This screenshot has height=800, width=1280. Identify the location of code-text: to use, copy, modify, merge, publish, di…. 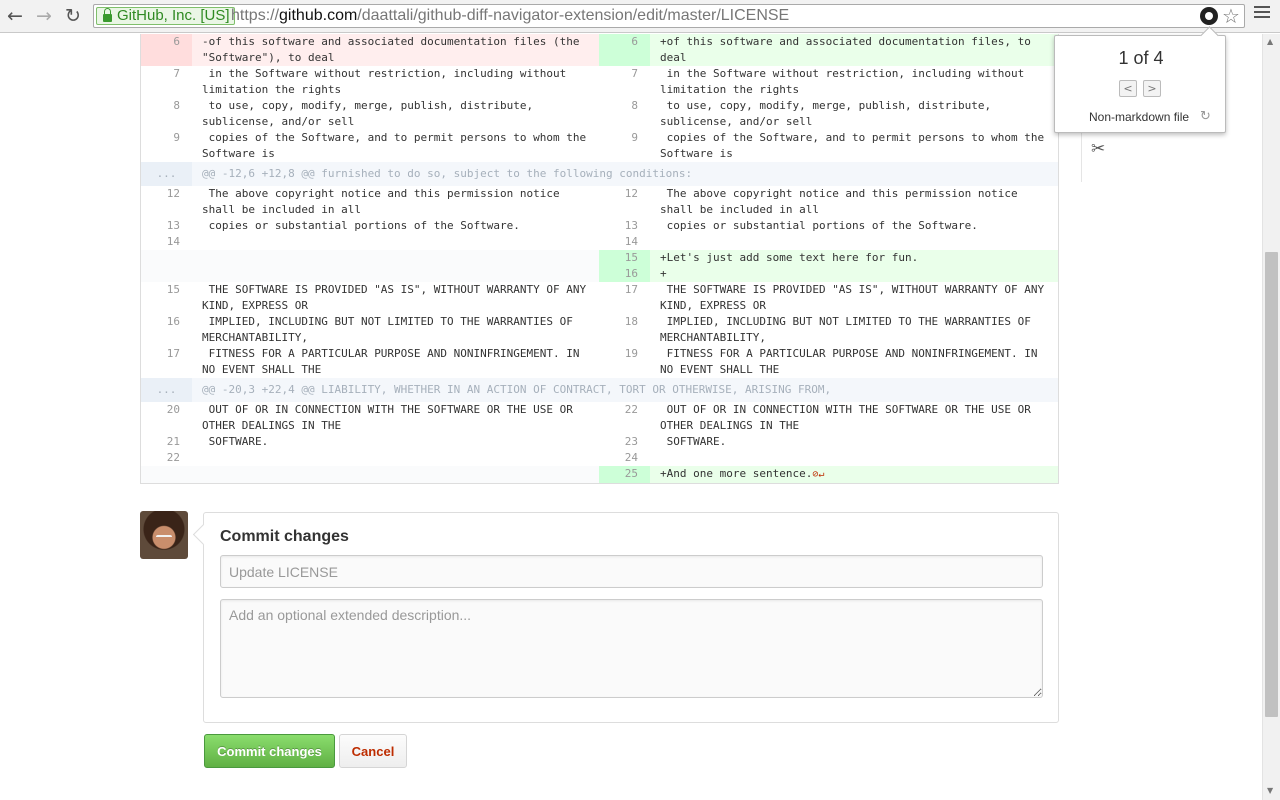
(371, 113).